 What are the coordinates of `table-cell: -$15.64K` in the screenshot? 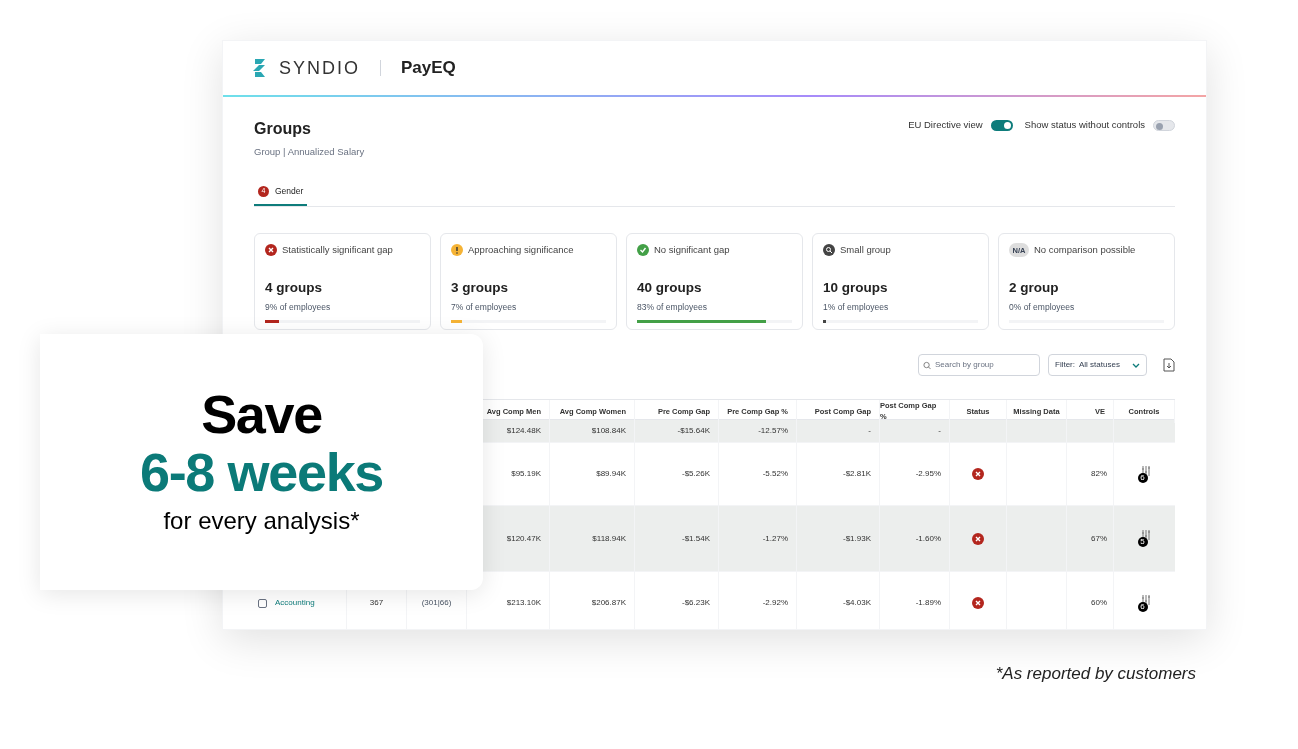 It's located at (693, 431).